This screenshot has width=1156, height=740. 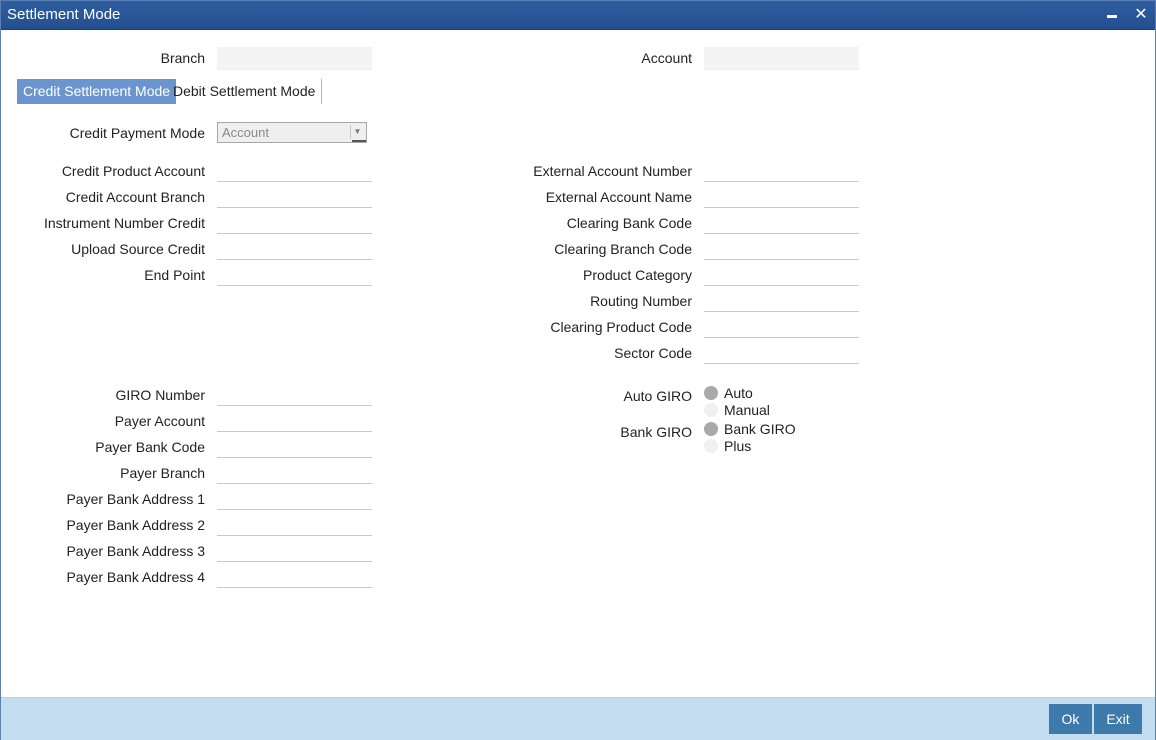 What do you see at coordinates (294, 472) in the screenshot?
I see `payer-branch-field` at bounding box center [294, 472].